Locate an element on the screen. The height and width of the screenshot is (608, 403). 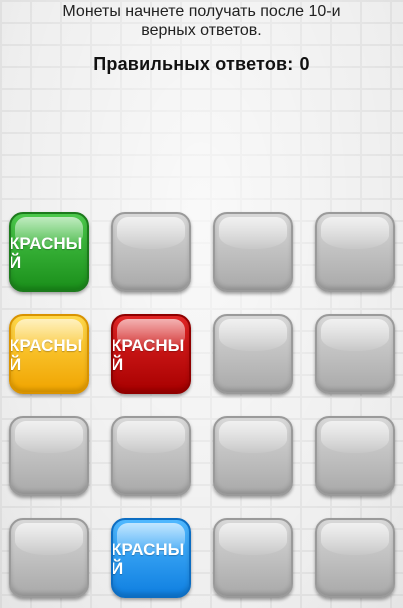
tile-red: КРАСНЫЙ is located at coordinates (151, 354).